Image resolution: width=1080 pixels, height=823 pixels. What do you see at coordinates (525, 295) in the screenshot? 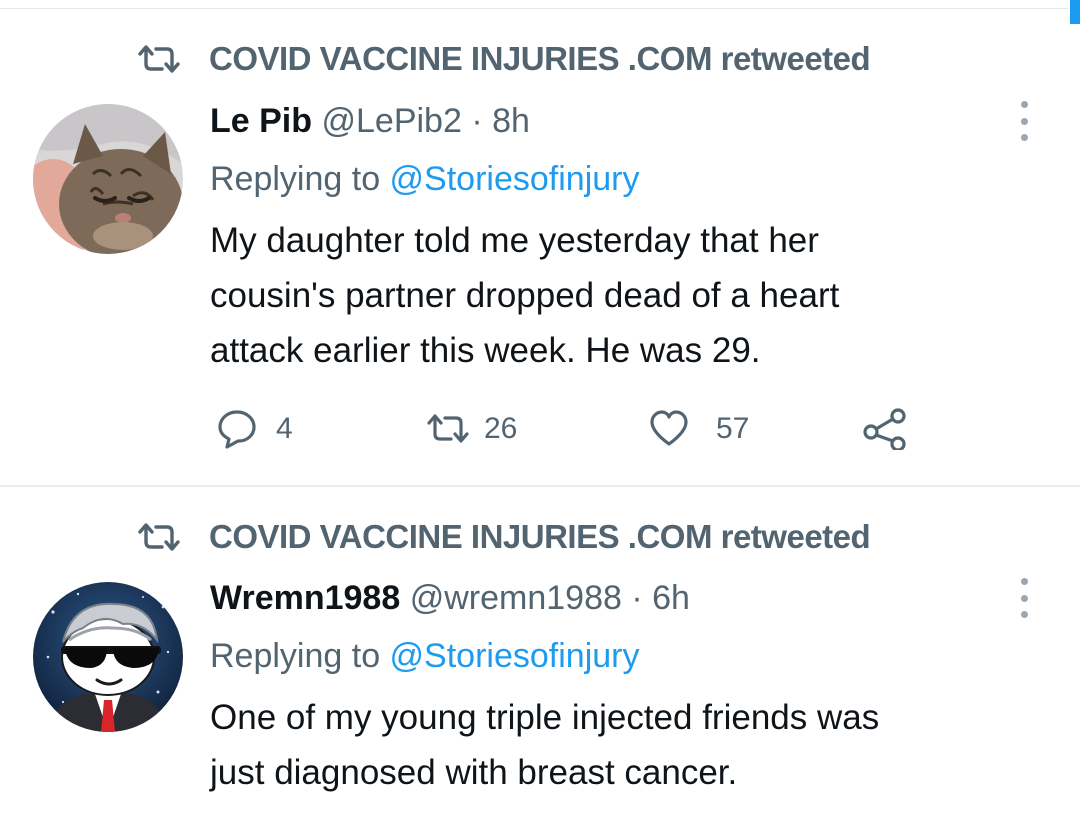
I see `tweet-text-line: cousin's partner dropped dead of a heart` at bounding box center [525, 295].